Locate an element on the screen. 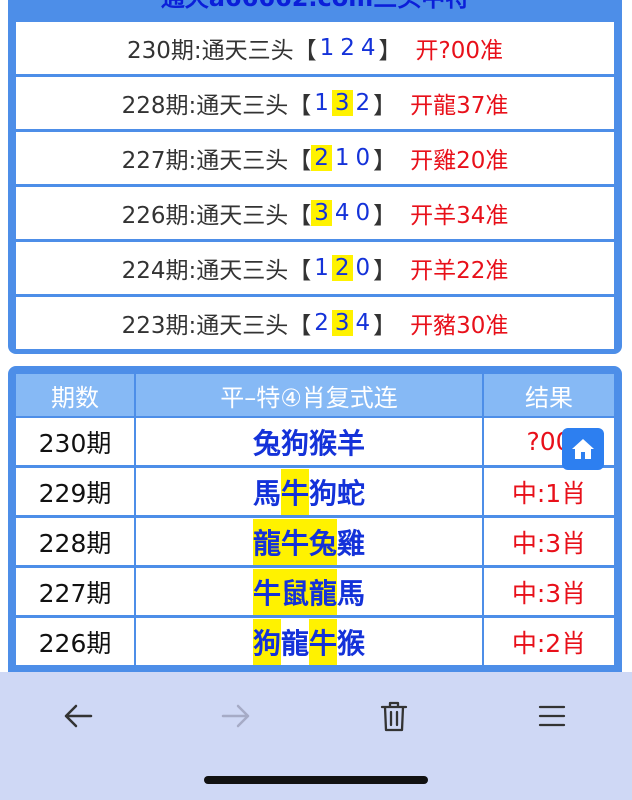 The height and width of the screenshot is (800, 632). forward-button is located at coordinates (236, 716).